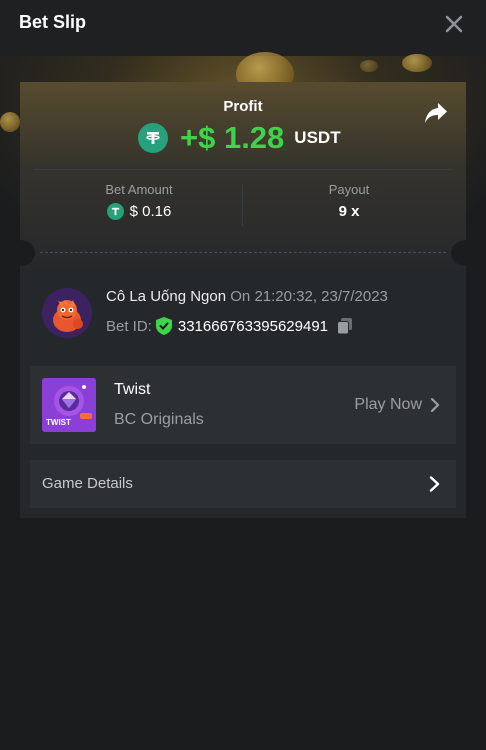  Describe the element at coordinates (243, 106) in the screenshot. I see `profit-label: Profit` at that location.